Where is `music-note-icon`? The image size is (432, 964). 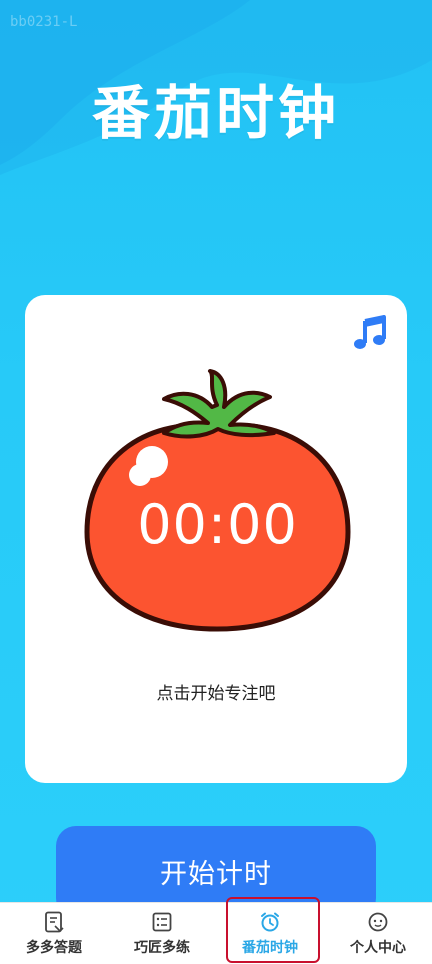
music-note-icon is located at coordinates (370, 332).